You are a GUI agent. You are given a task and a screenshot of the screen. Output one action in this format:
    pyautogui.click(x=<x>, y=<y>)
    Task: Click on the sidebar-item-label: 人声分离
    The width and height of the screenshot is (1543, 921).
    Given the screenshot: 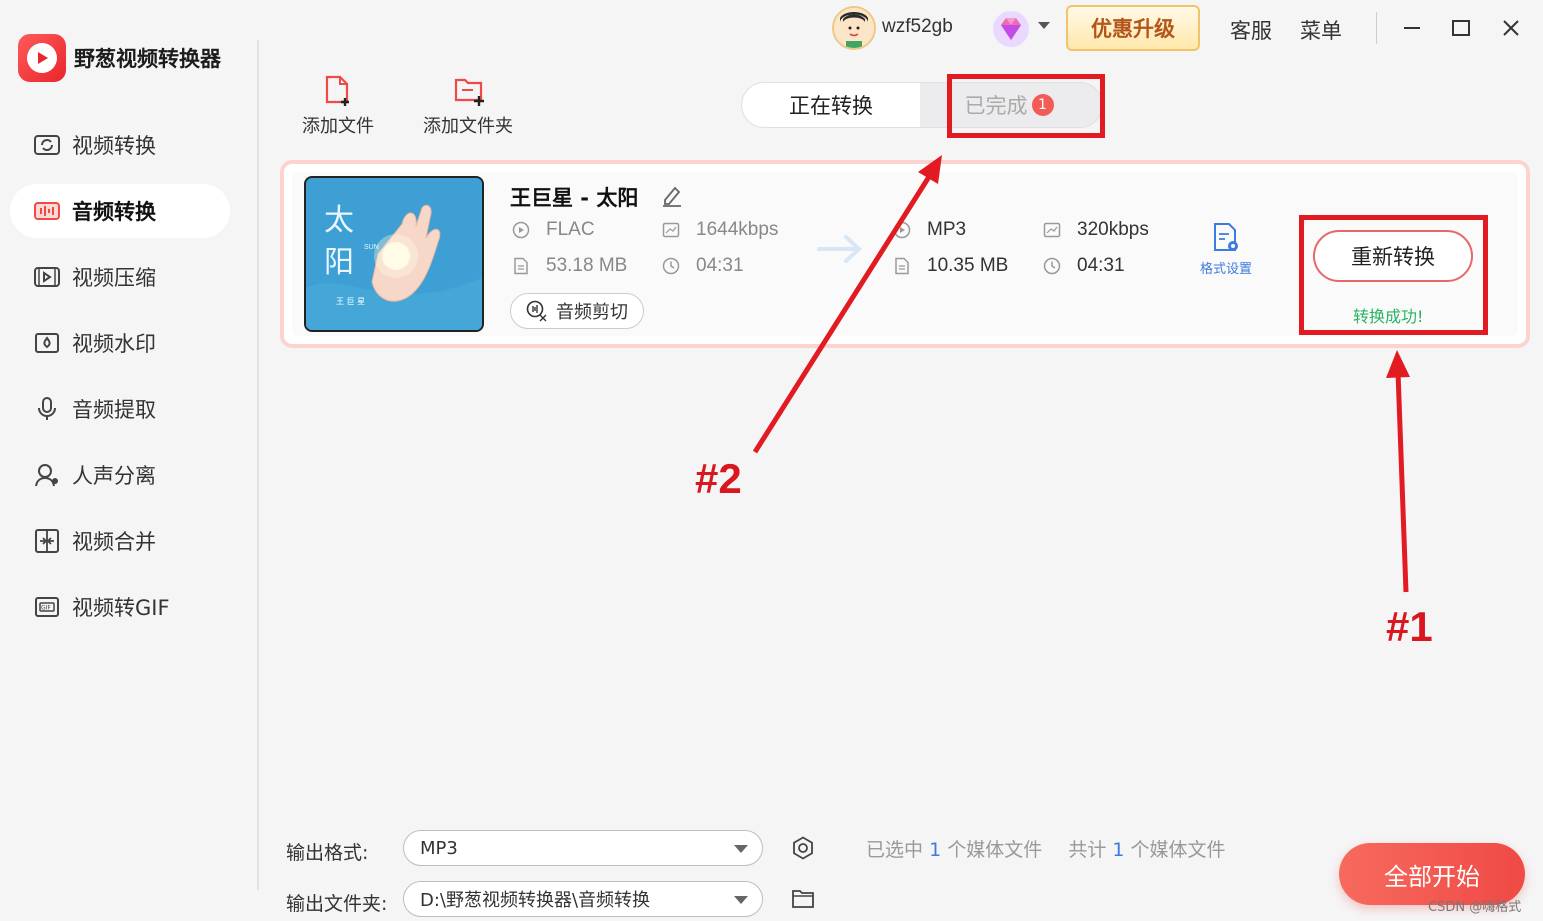 What is the action you would take?
    pyautogui.click(x=114, y=476)
    